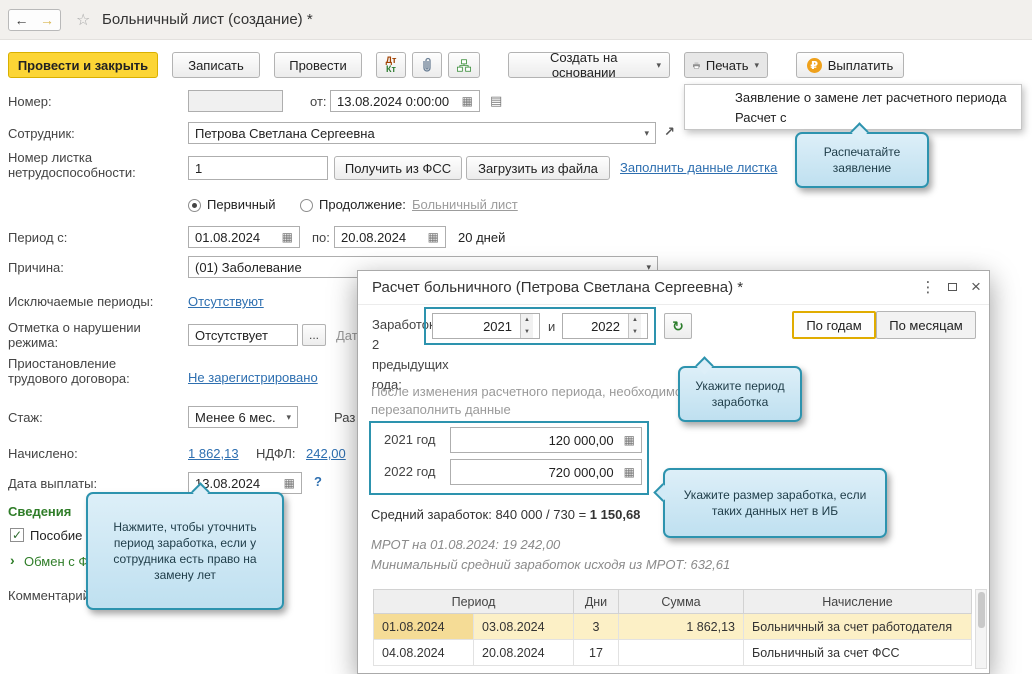 The width and height of the screenshot is (1032, 674). What do you see at coordinates (546, 472) in the screenshot?
I see `earnings-2022-input: 720 000,00 ▦` at bounding box center [546, 472].